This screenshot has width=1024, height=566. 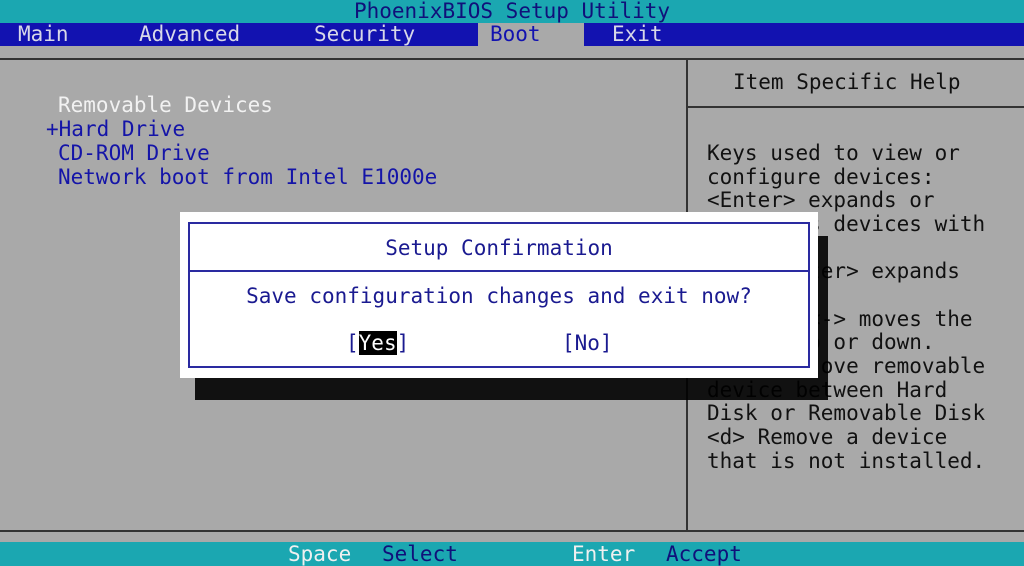 I want to click on help-line: Disk or Removable Disk, so click(x=846, y=413).